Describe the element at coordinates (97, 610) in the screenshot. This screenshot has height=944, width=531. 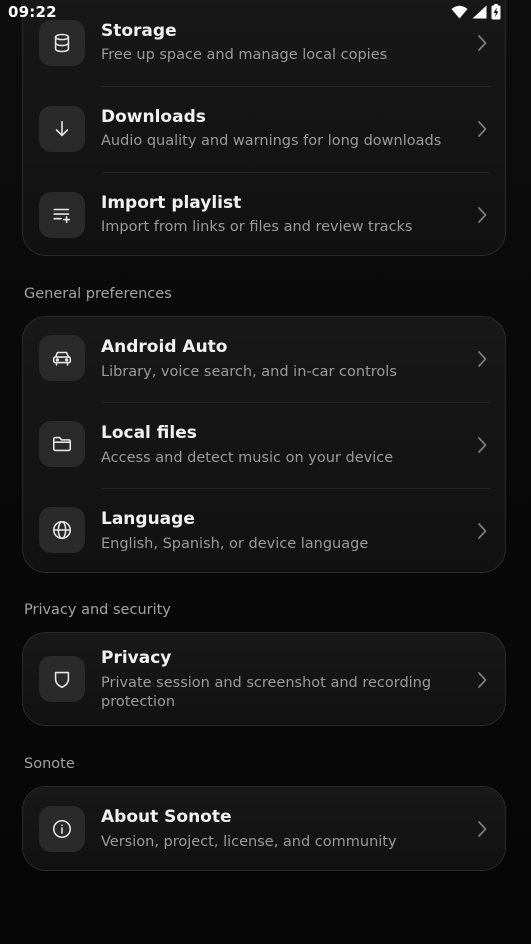
I see `section-header-privacy-and-security: Privacy and security` at that location.